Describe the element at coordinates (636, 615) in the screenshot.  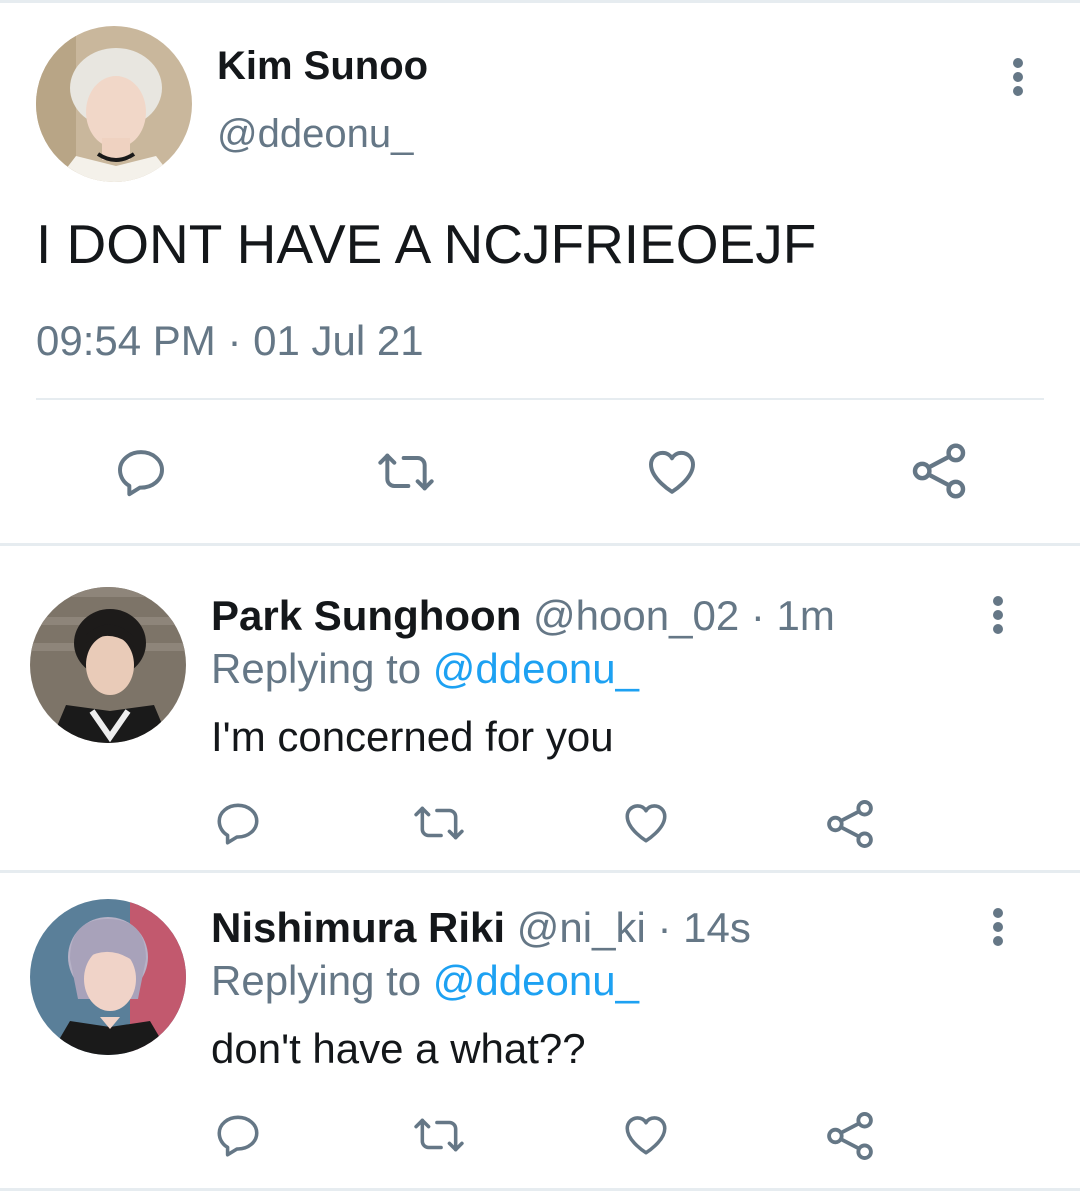
I see `reply-handle: @hoon_02` at that location.